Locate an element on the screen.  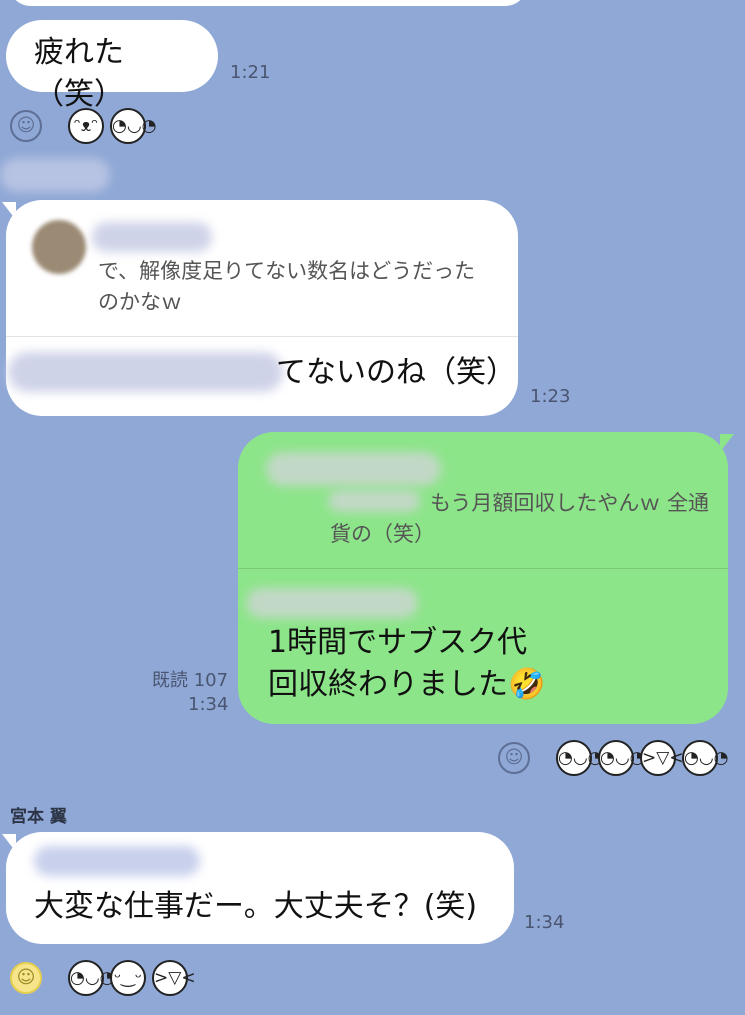
grin-face-sticker: ᵕ‿ᵕ is located at coordinates (128, 978).